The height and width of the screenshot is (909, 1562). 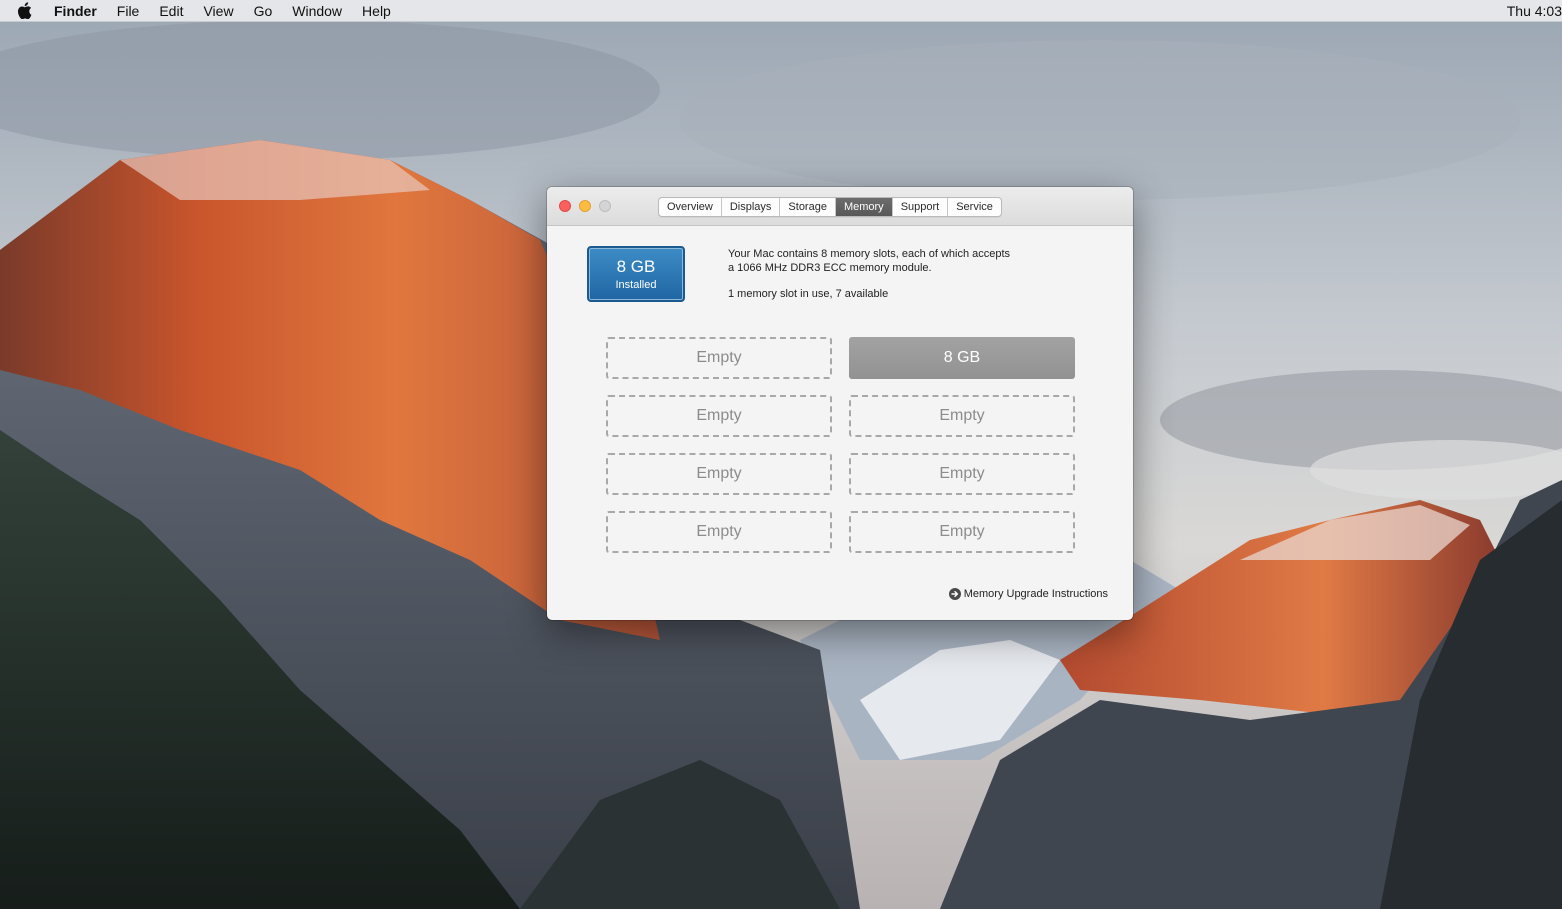 What do you see at coordinates (864, 207) in the screenshot?
I see `tab-memory: Memory` at bounding box center [864, 207].